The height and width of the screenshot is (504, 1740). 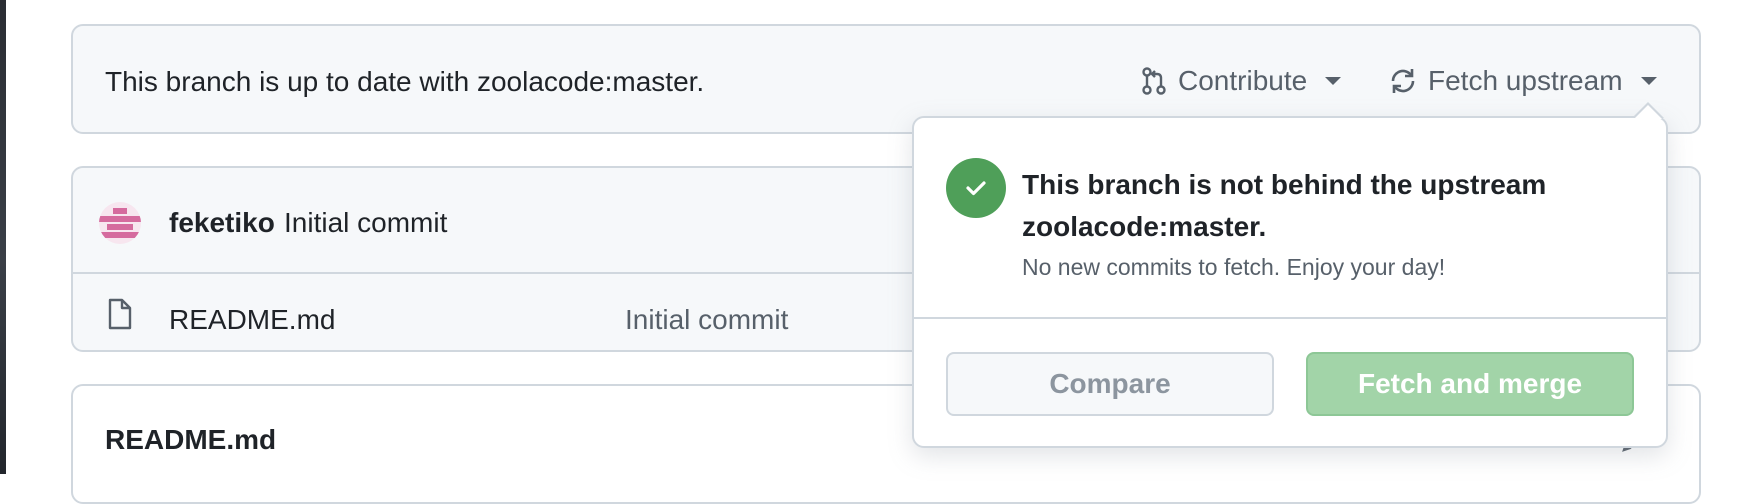 I want to click on git-pull-request-icon, so click(x=1154, y=81).